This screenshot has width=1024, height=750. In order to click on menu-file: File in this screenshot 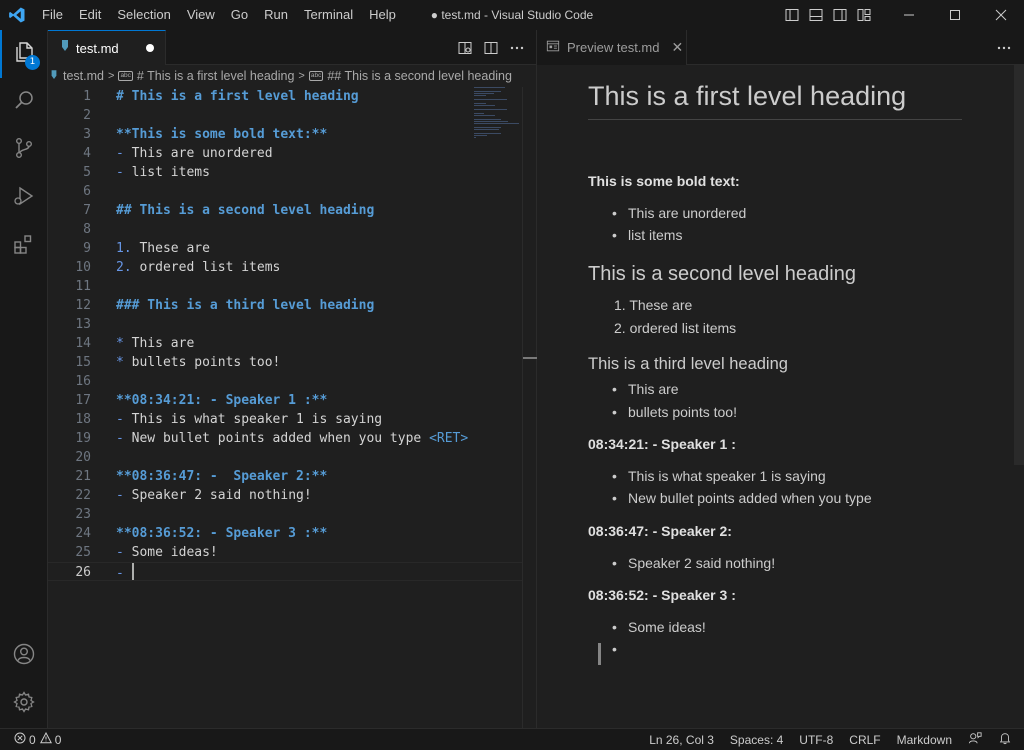, I will do `click(52, 15)`.